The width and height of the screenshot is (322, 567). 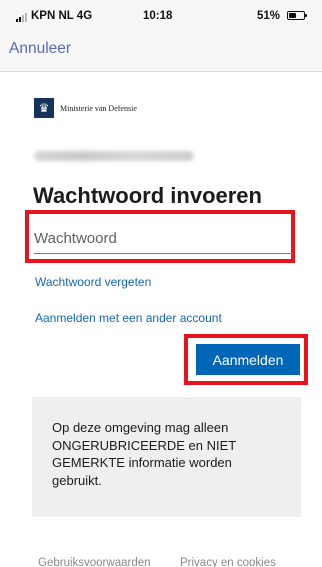 What do you see at coordinates (269, 16) in the screenshot?
I see `battery-percentage: 51%` at bounding box center [269, 16].